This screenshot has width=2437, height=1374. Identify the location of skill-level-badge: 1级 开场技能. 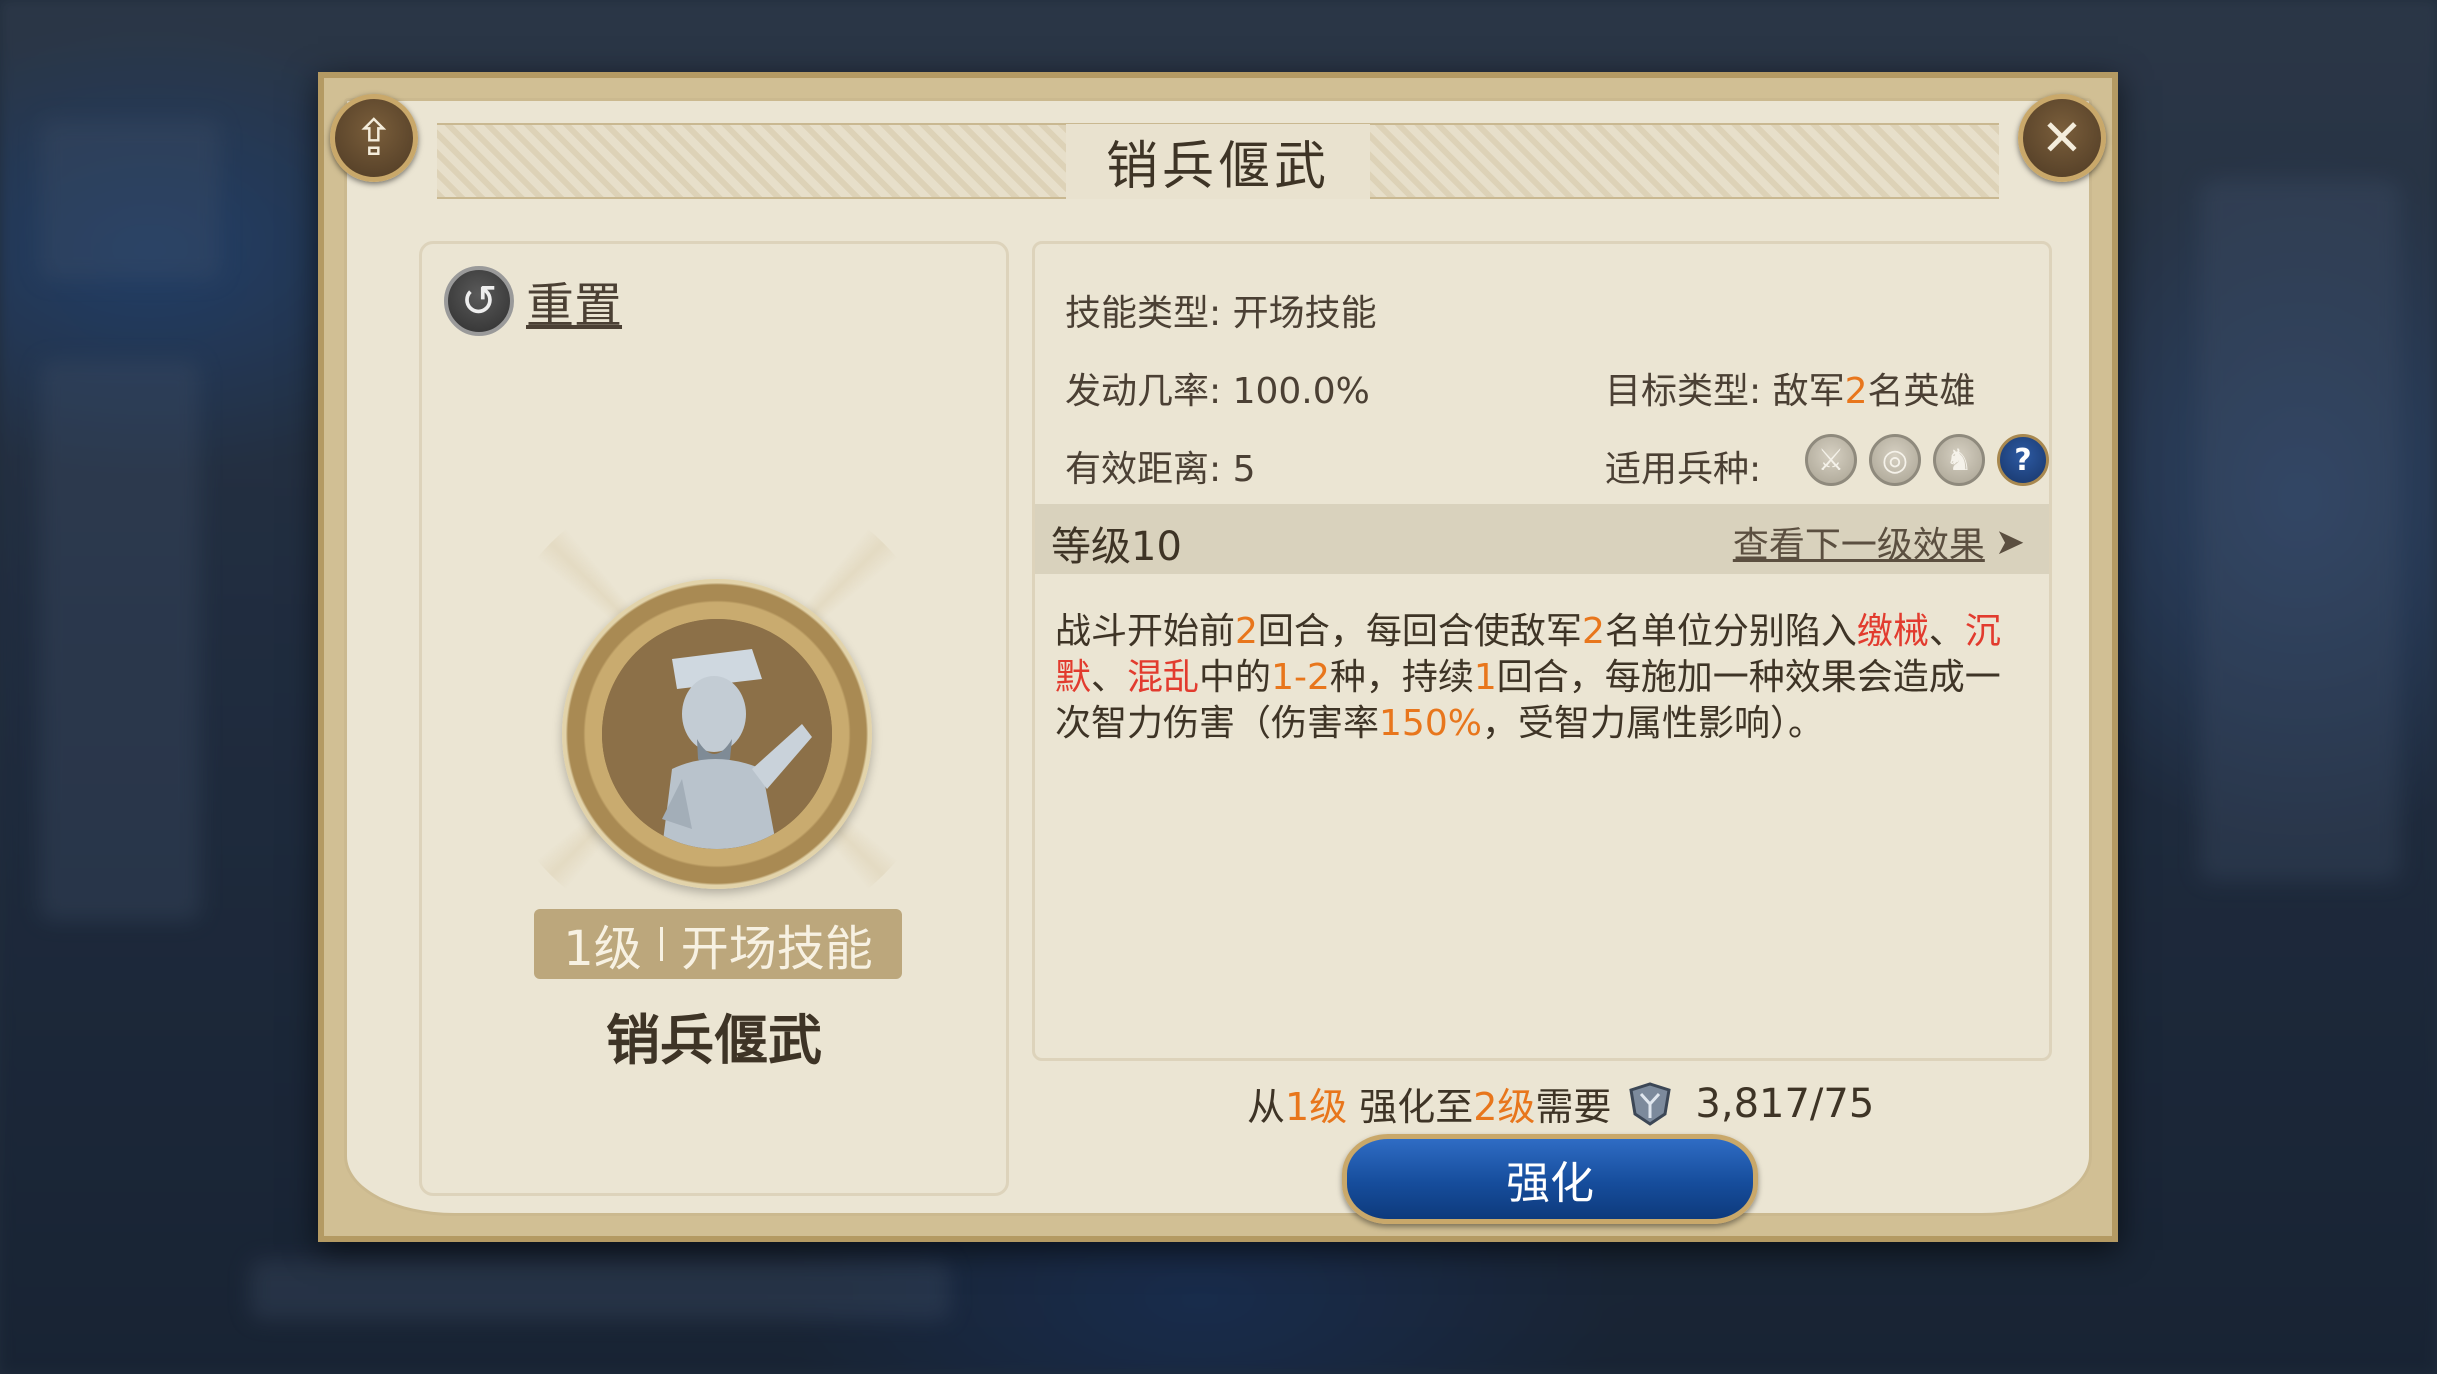
(718, 944).